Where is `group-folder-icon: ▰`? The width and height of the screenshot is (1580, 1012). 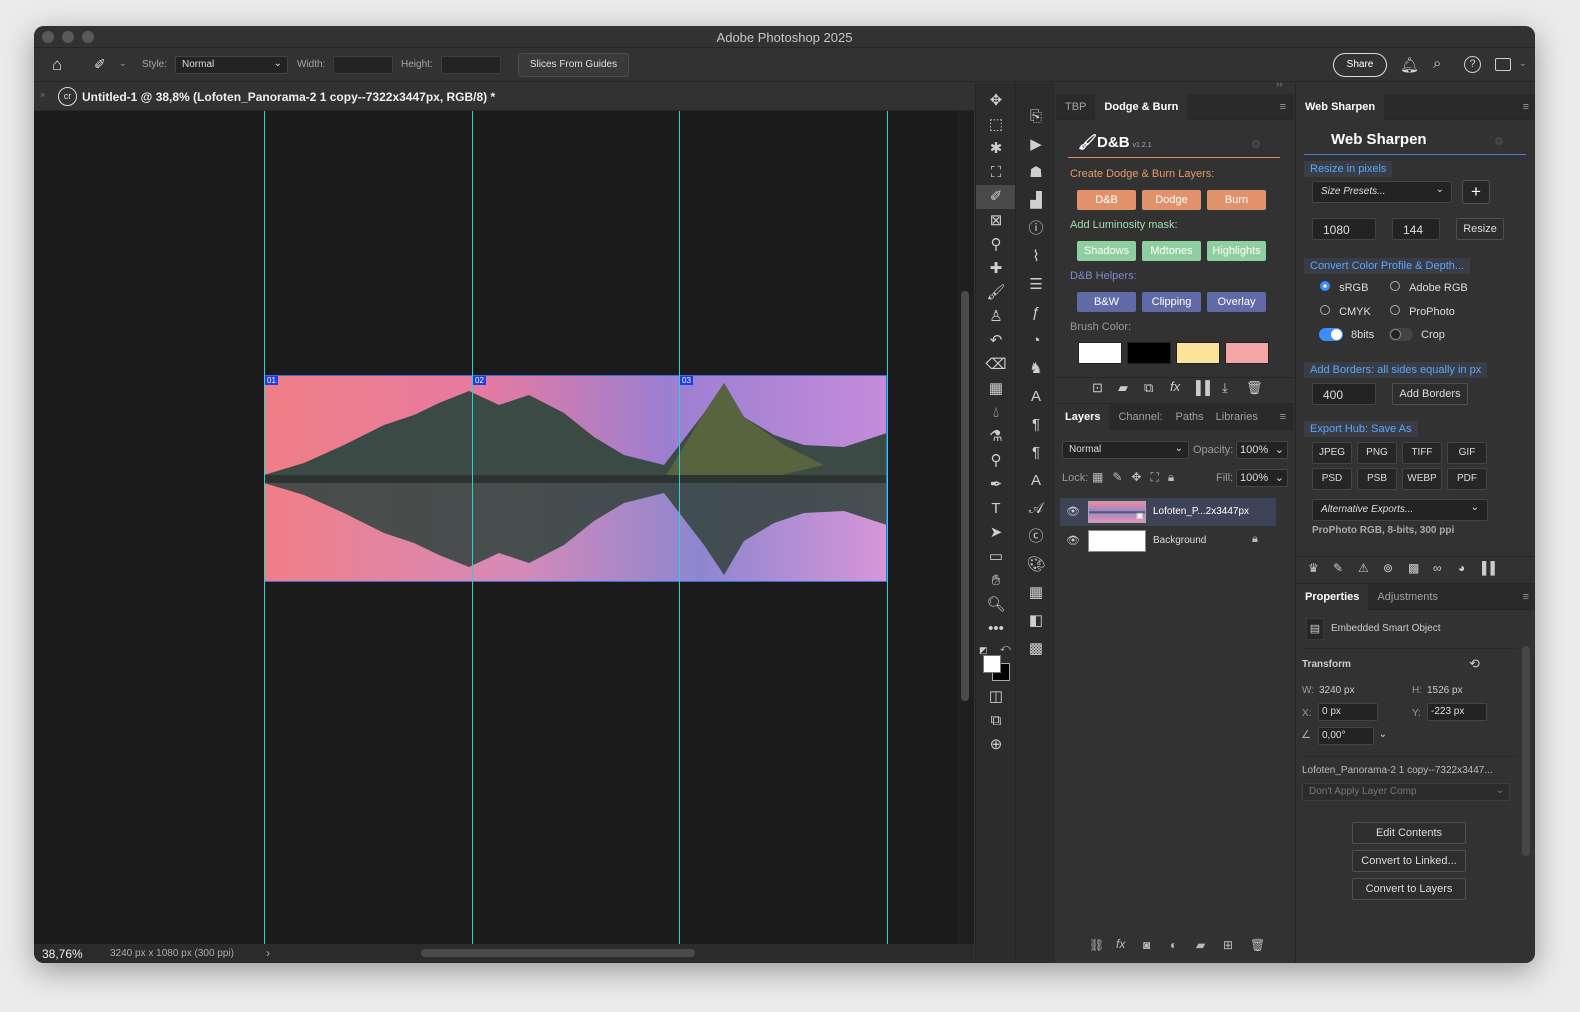 group-folder-icon: ▰ is located at coordinates (1200, 945).